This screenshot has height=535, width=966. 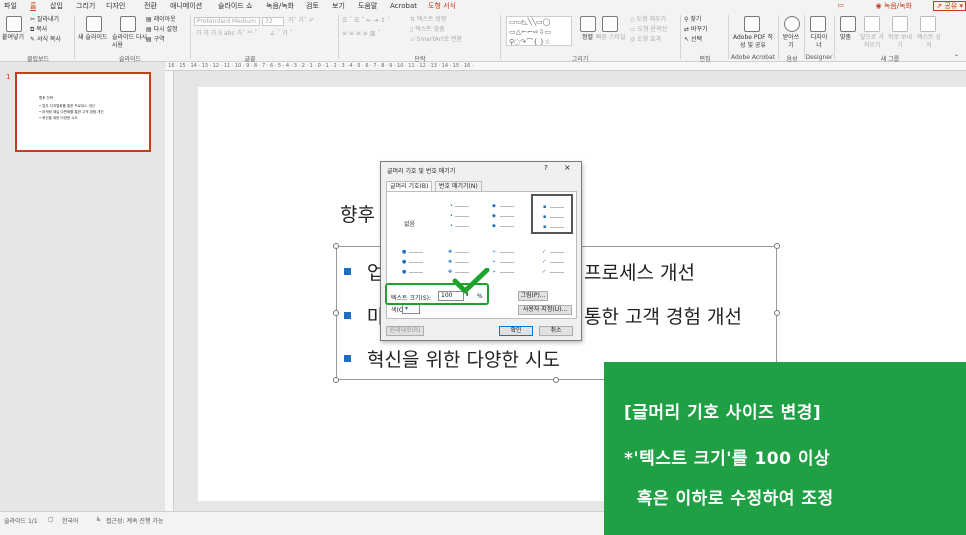 What do you see at coordinates (134, 520) in the screenshot?
I see `accessibility-status: 접근성: 계속 진행 가능` at bounding box center [134, 520].